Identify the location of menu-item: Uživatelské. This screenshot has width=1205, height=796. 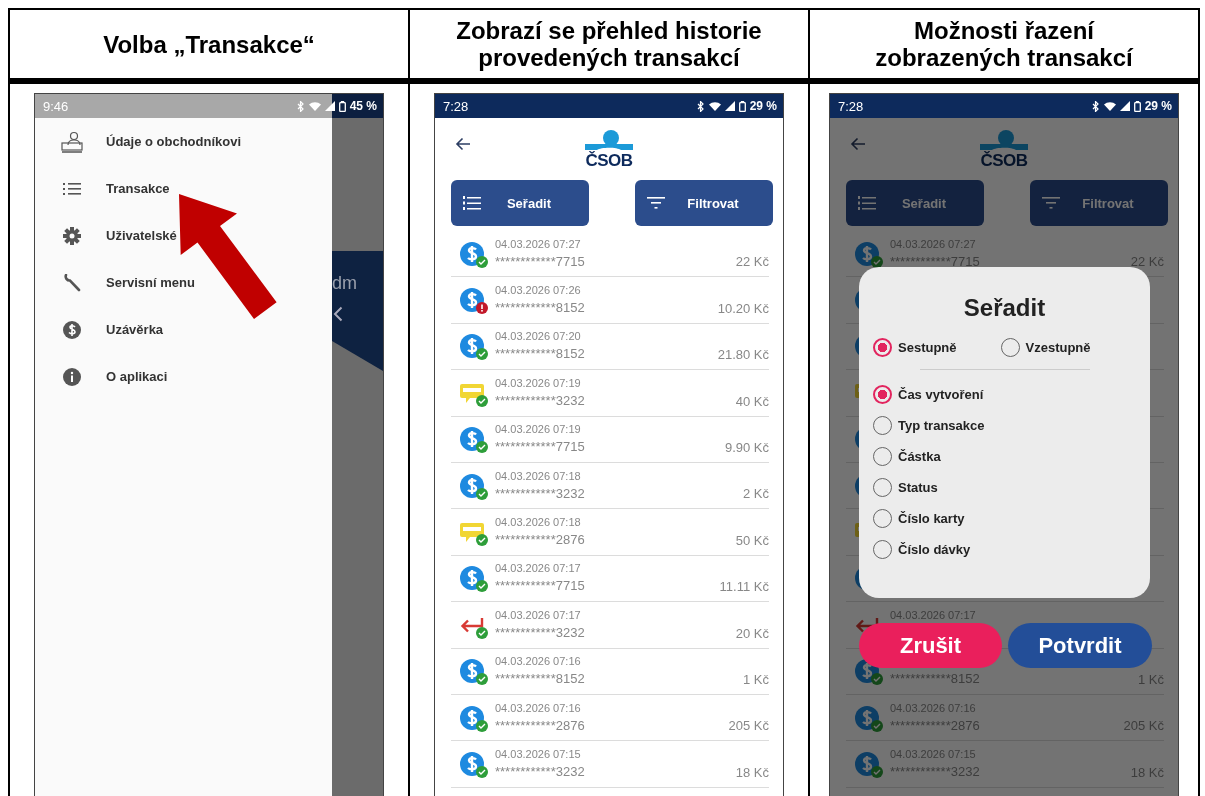
(183, 235).